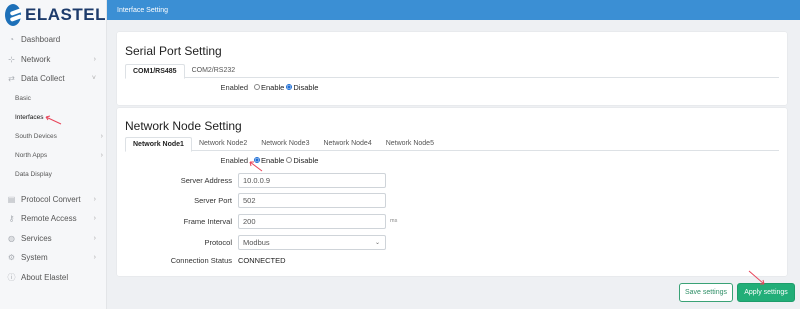 The height and width of the screenshot is (309, 800). I want to click on connection-status-value: CONNECTED, so click(262, 260).